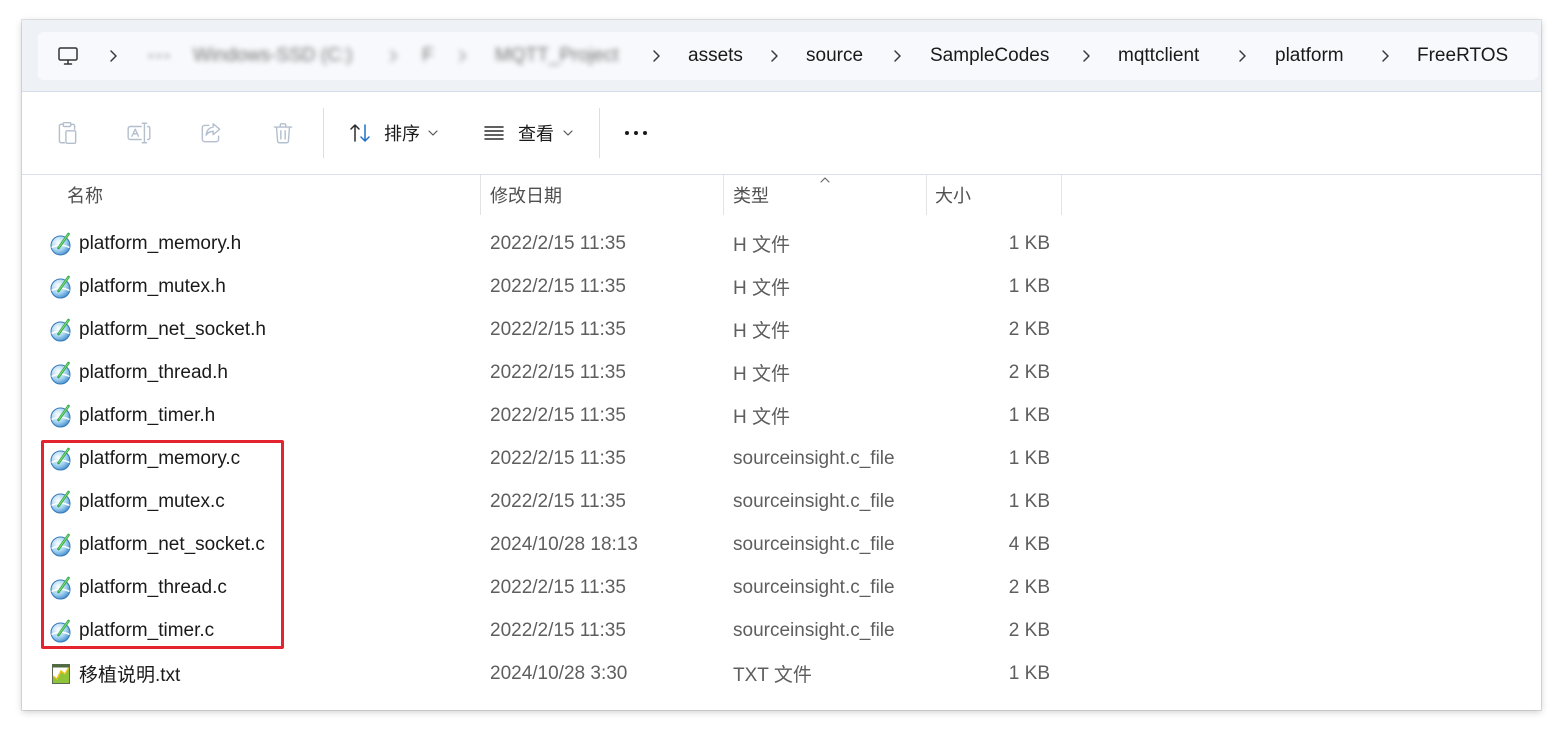  What do you see at coordinates (152, 501) in the screenshot?
I see `file-name: platform_mutex.c` at bounding box center [152, 501].